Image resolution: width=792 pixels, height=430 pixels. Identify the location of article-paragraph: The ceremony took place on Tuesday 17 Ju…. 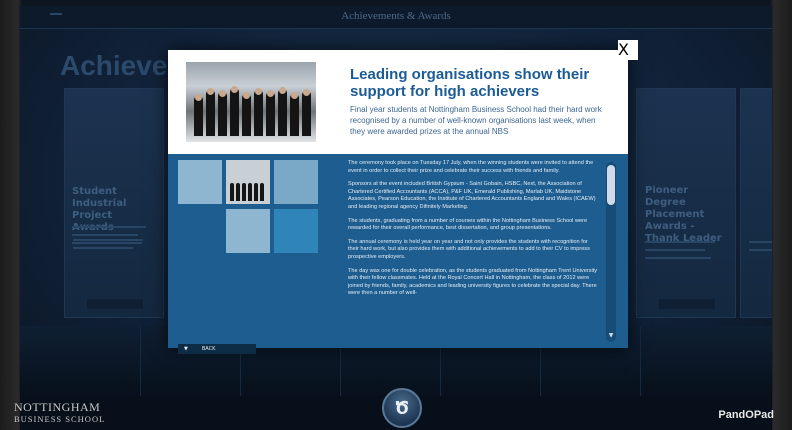
(471, 167).